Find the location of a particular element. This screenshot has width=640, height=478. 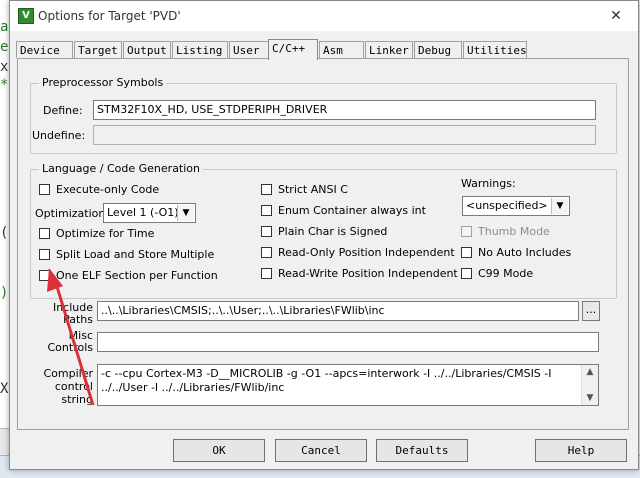

annotation-arrow is located at coordinates (71, 337).